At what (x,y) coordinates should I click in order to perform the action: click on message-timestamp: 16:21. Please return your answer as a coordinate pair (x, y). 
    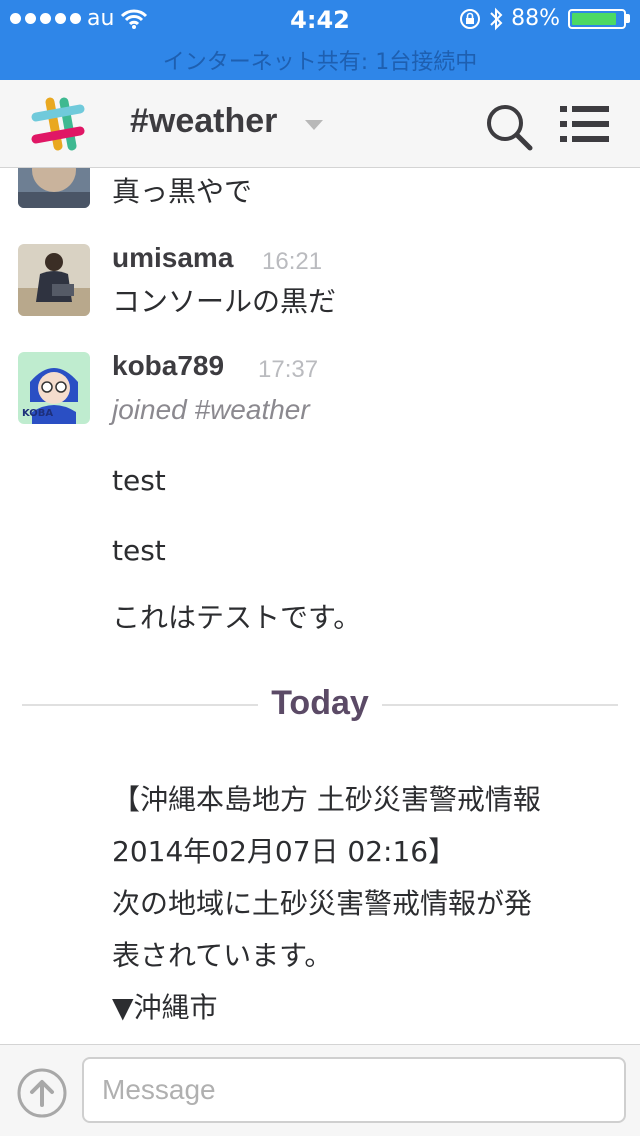
    Looking at the image, I should click on (292, 261).